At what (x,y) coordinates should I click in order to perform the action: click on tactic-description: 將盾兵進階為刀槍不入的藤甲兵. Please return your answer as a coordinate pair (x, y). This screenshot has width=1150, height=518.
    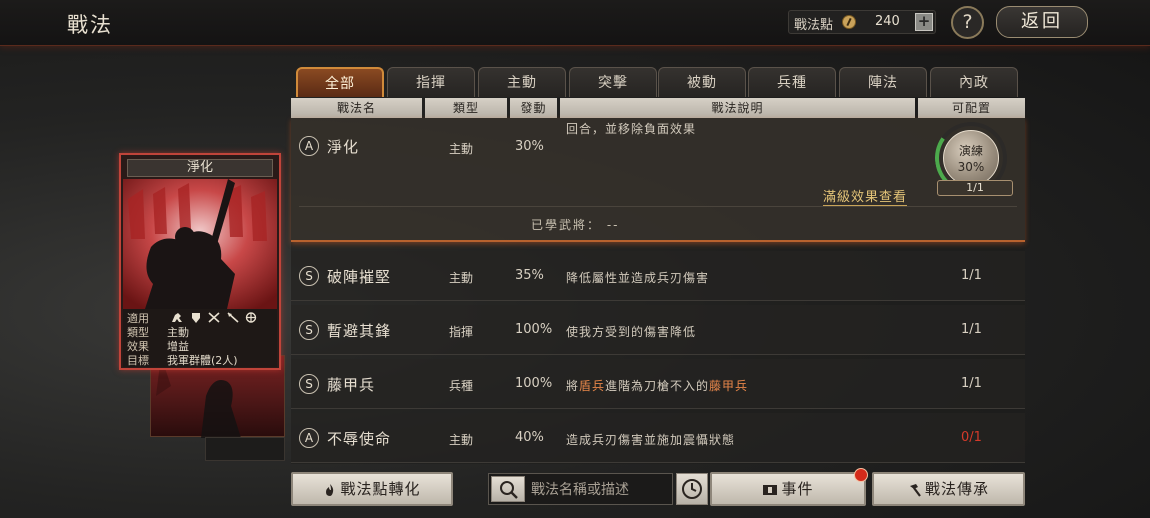
    Looking at the image, I should click on (657, 385).